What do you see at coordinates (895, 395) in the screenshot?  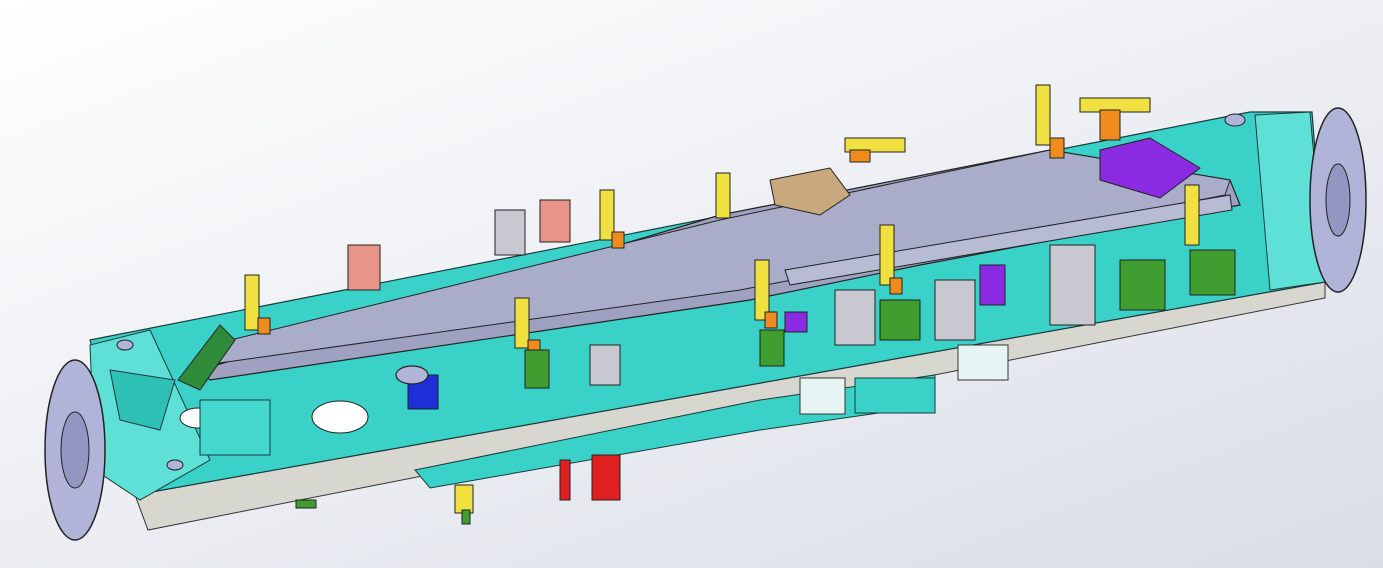 I see `lower-block` at bounding box center [895, 395].